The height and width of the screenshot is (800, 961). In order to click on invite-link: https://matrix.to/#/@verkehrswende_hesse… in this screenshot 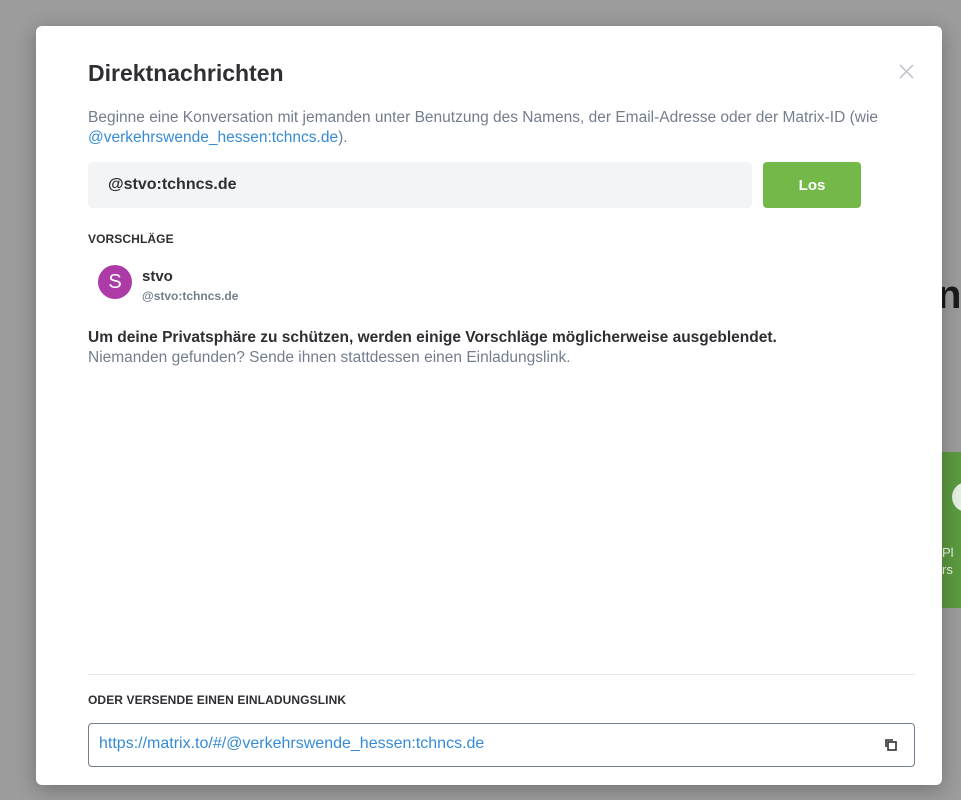, I will do `click(291, 744)`.